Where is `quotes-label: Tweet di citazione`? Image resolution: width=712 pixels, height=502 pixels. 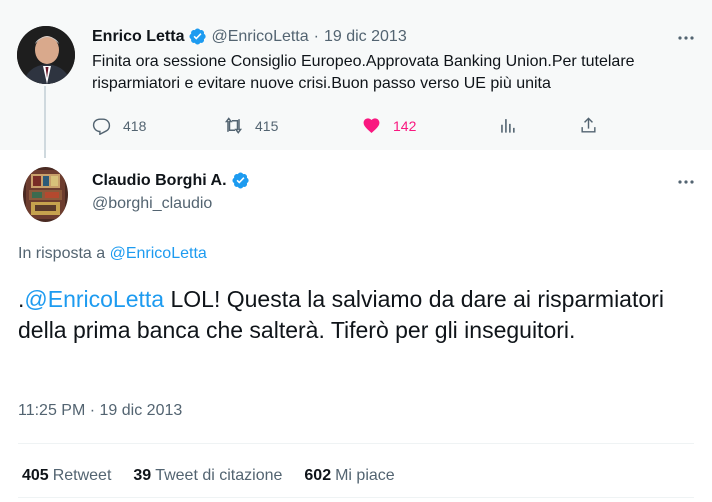
quotes-label: Tweet di citazione is located at coordinates (219, 475).